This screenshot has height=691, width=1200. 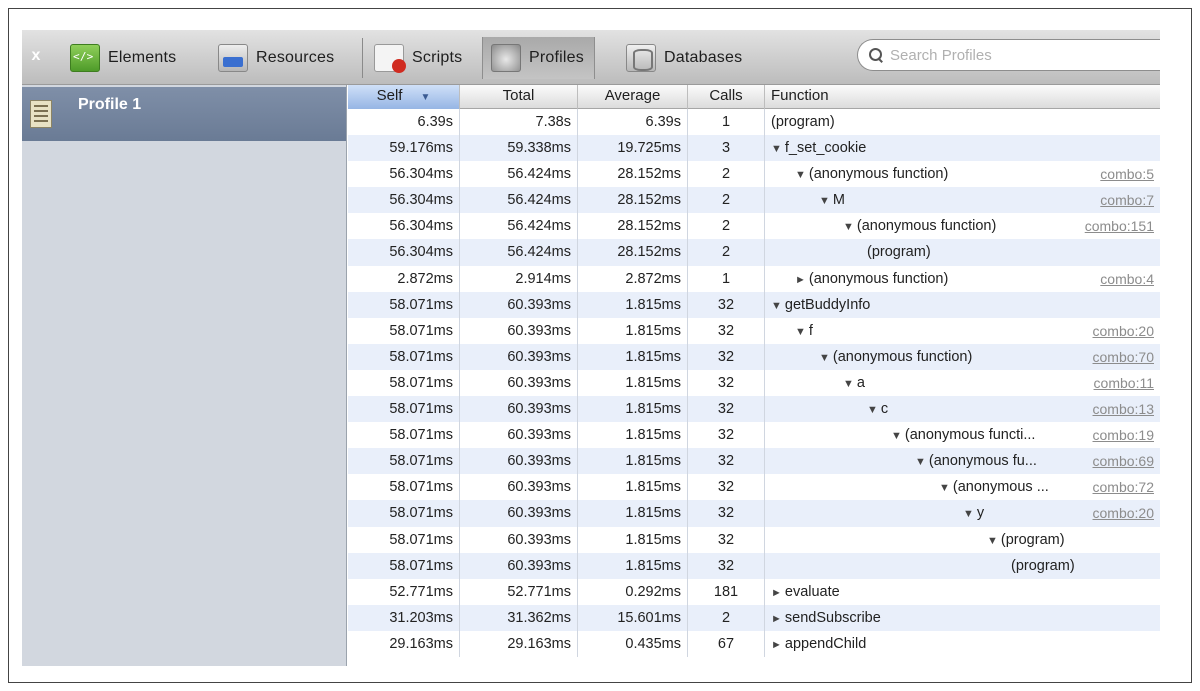 I want to click on search-field, so click(x=1008, y=55).